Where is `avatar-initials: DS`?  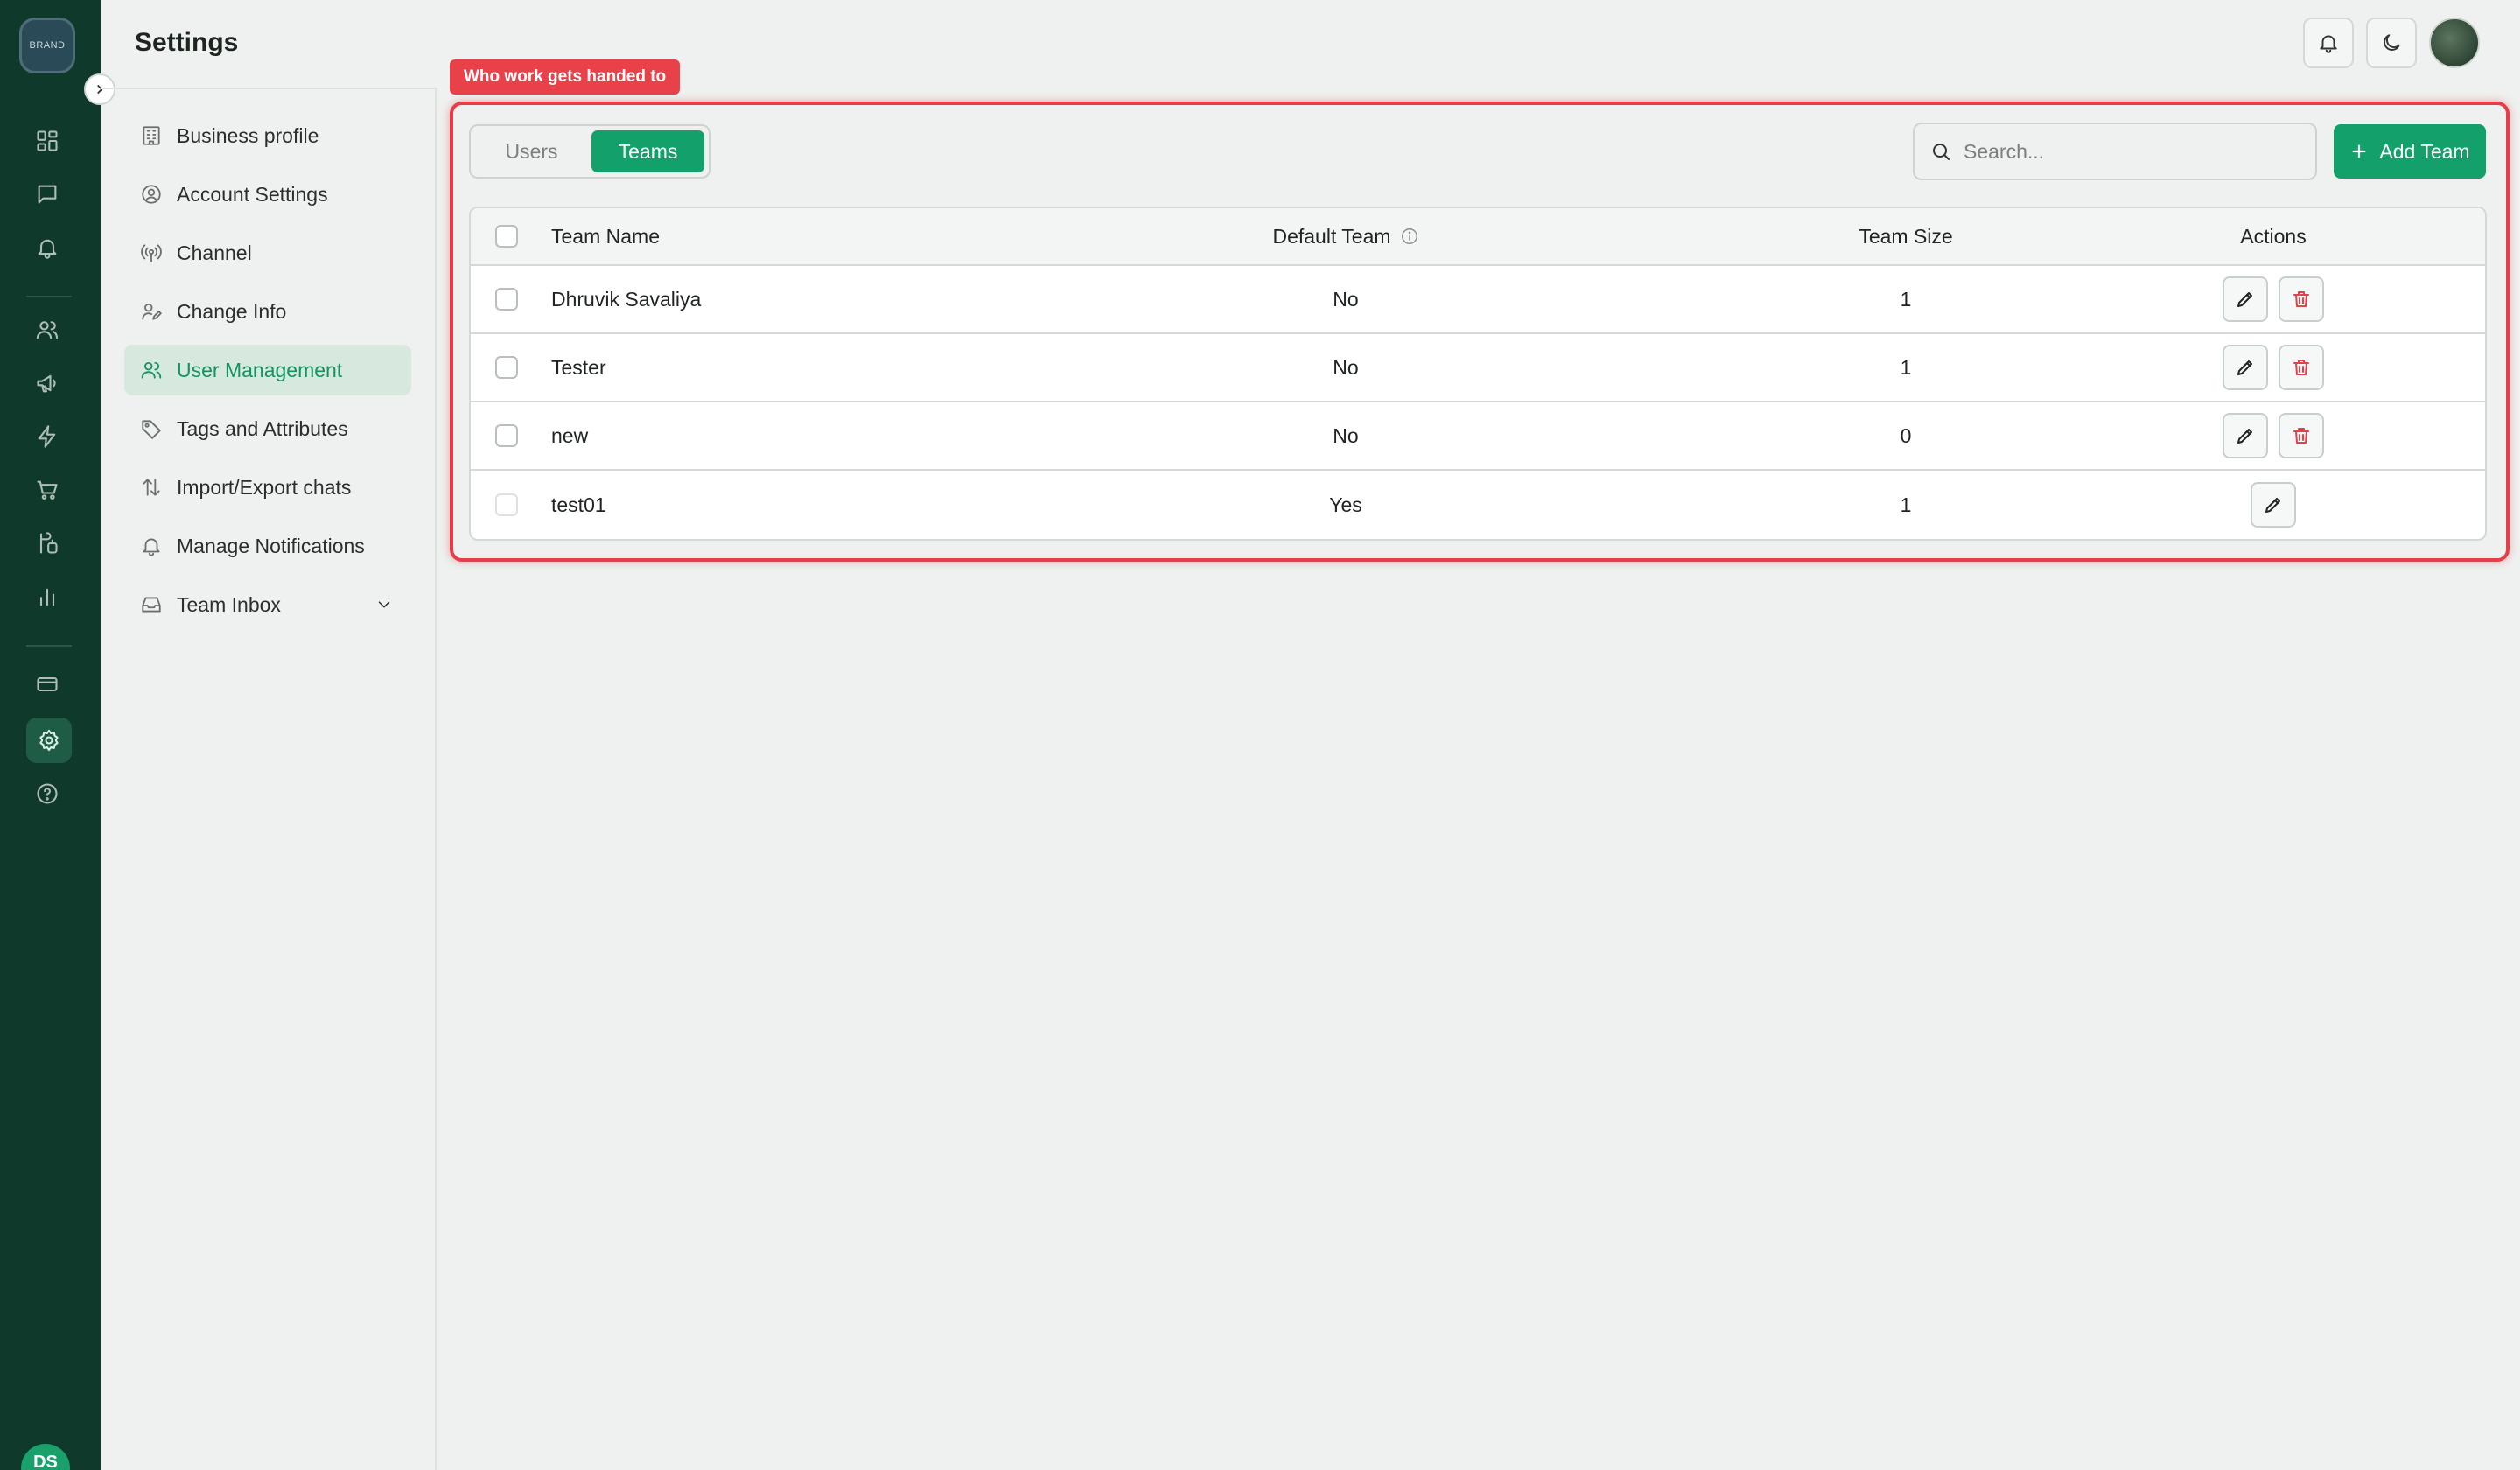
avatar-initials: DS is located at coordinates (45, 1461).